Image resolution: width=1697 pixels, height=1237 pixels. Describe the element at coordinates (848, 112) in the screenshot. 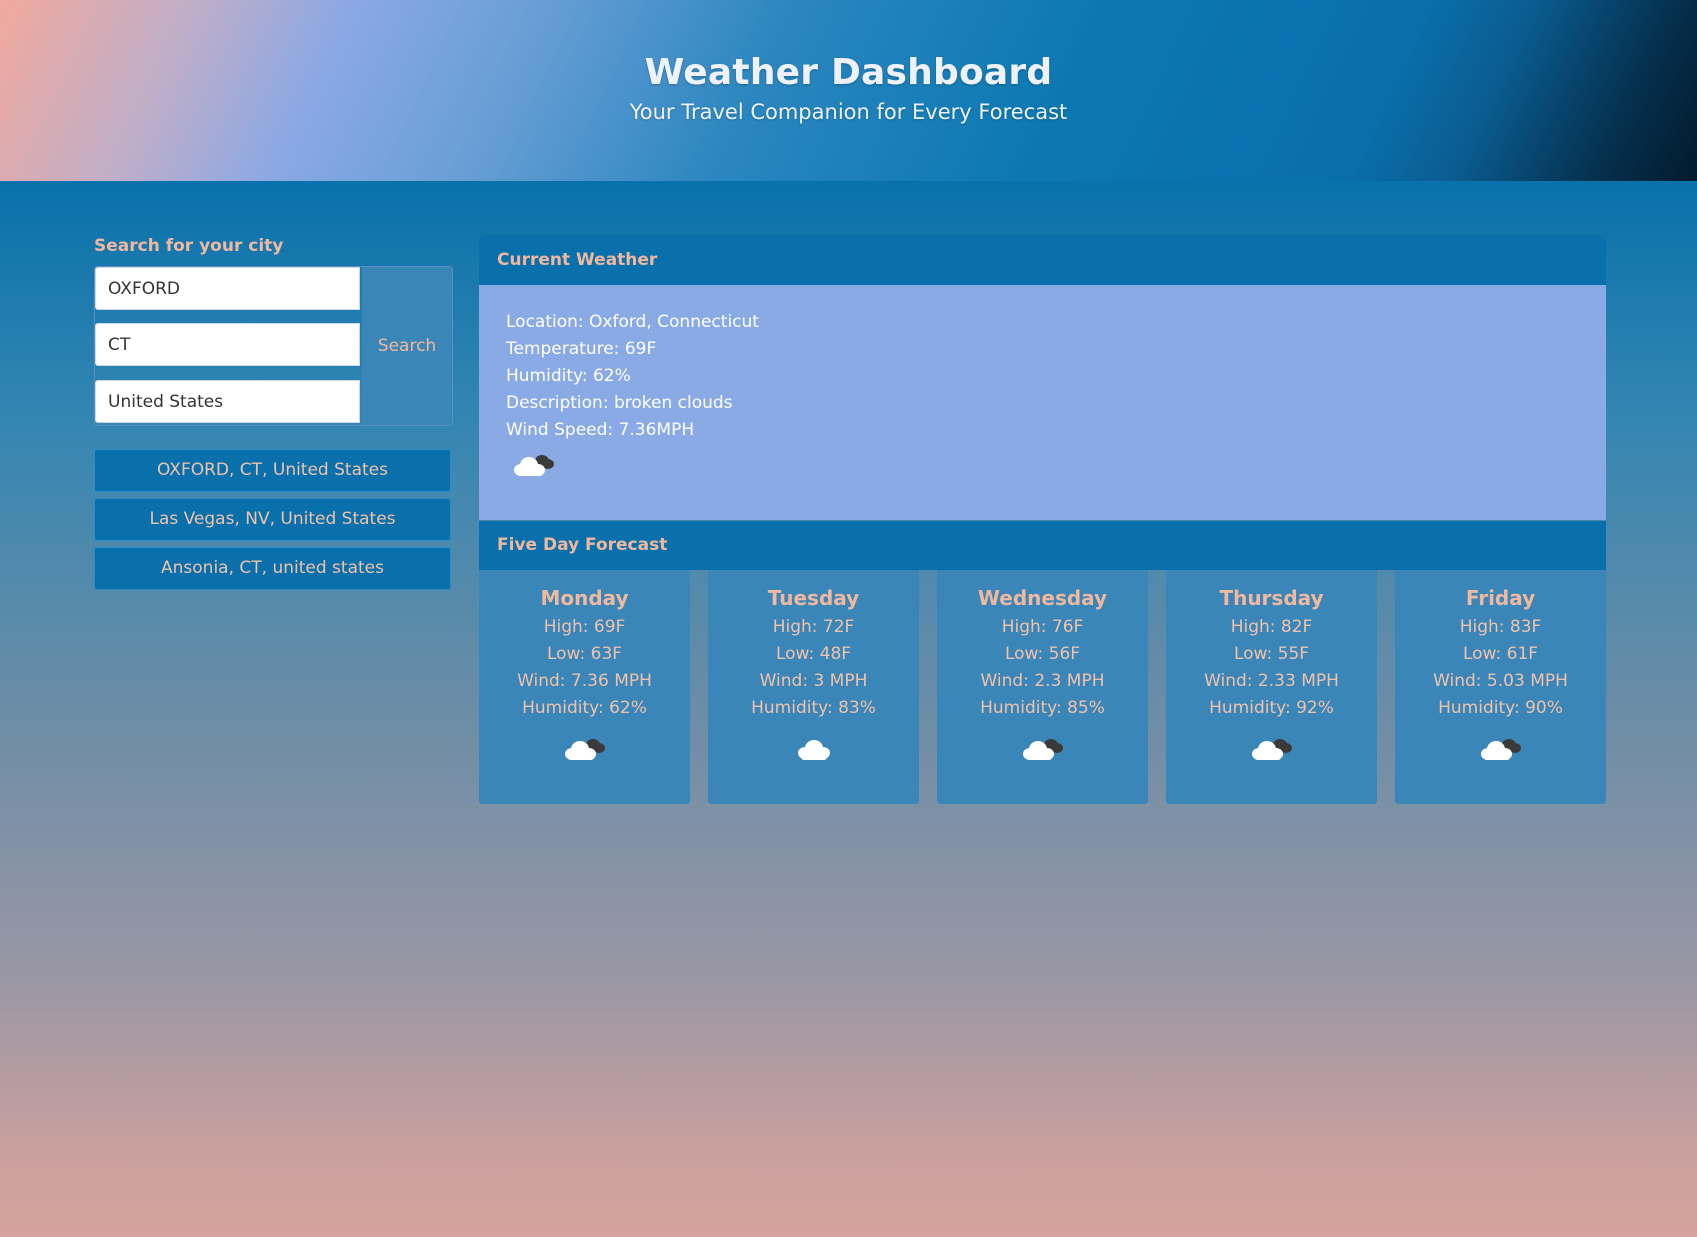

I see `page-subtitle: Your Travel Companion for Every Forecast` at that location.